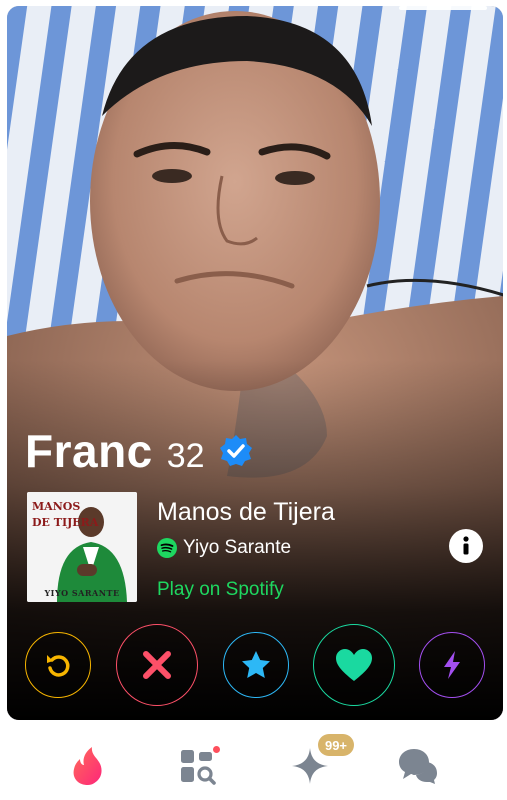 The width and height of the screenshot is (507, 800). Describe the element at coordinates (216, 749) in the screenshot. I see `explore-notification-dot` at that location.